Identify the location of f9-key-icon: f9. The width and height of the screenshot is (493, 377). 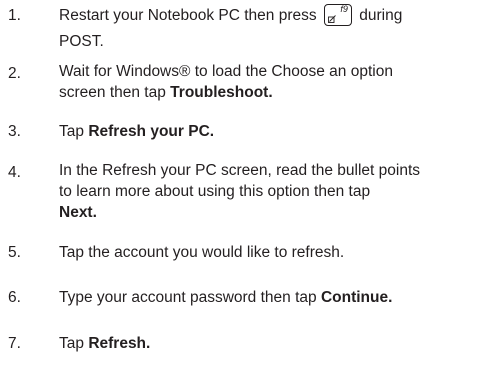
(337, 15).